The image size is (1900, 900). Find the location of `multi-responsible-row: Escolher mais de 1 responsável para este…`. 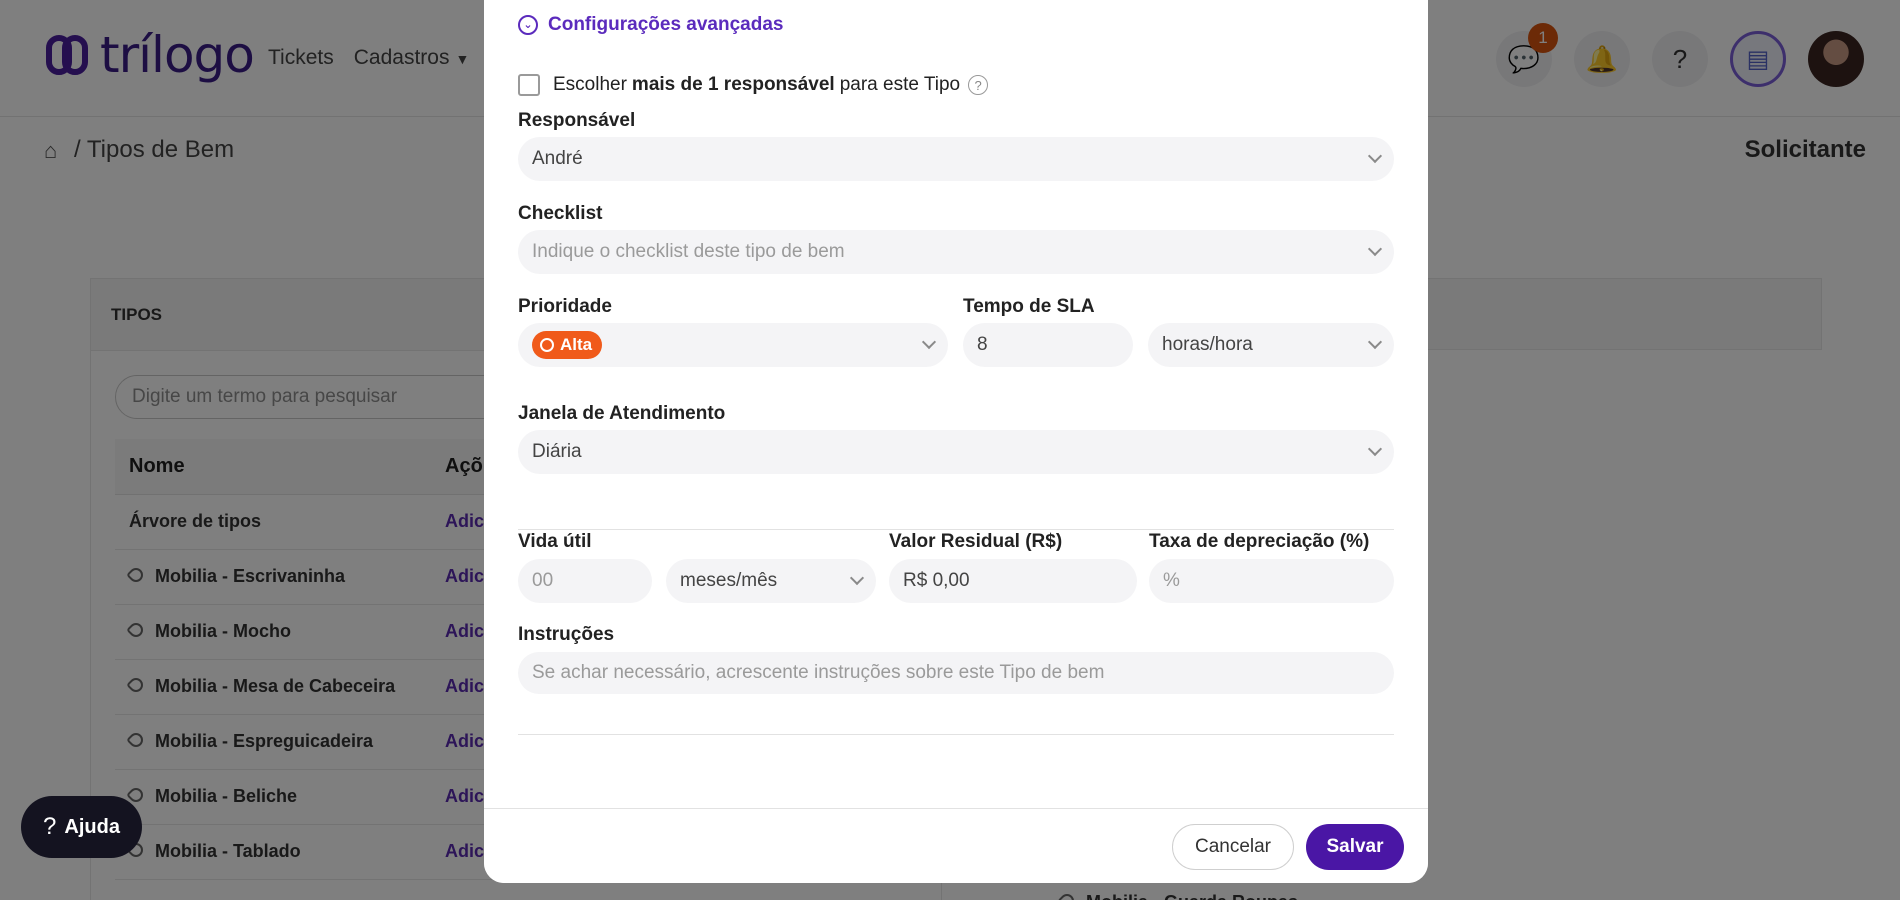

multi-responsible-row: Escolher mais de 1 responsável para este… is located at coordinates (753, 85).